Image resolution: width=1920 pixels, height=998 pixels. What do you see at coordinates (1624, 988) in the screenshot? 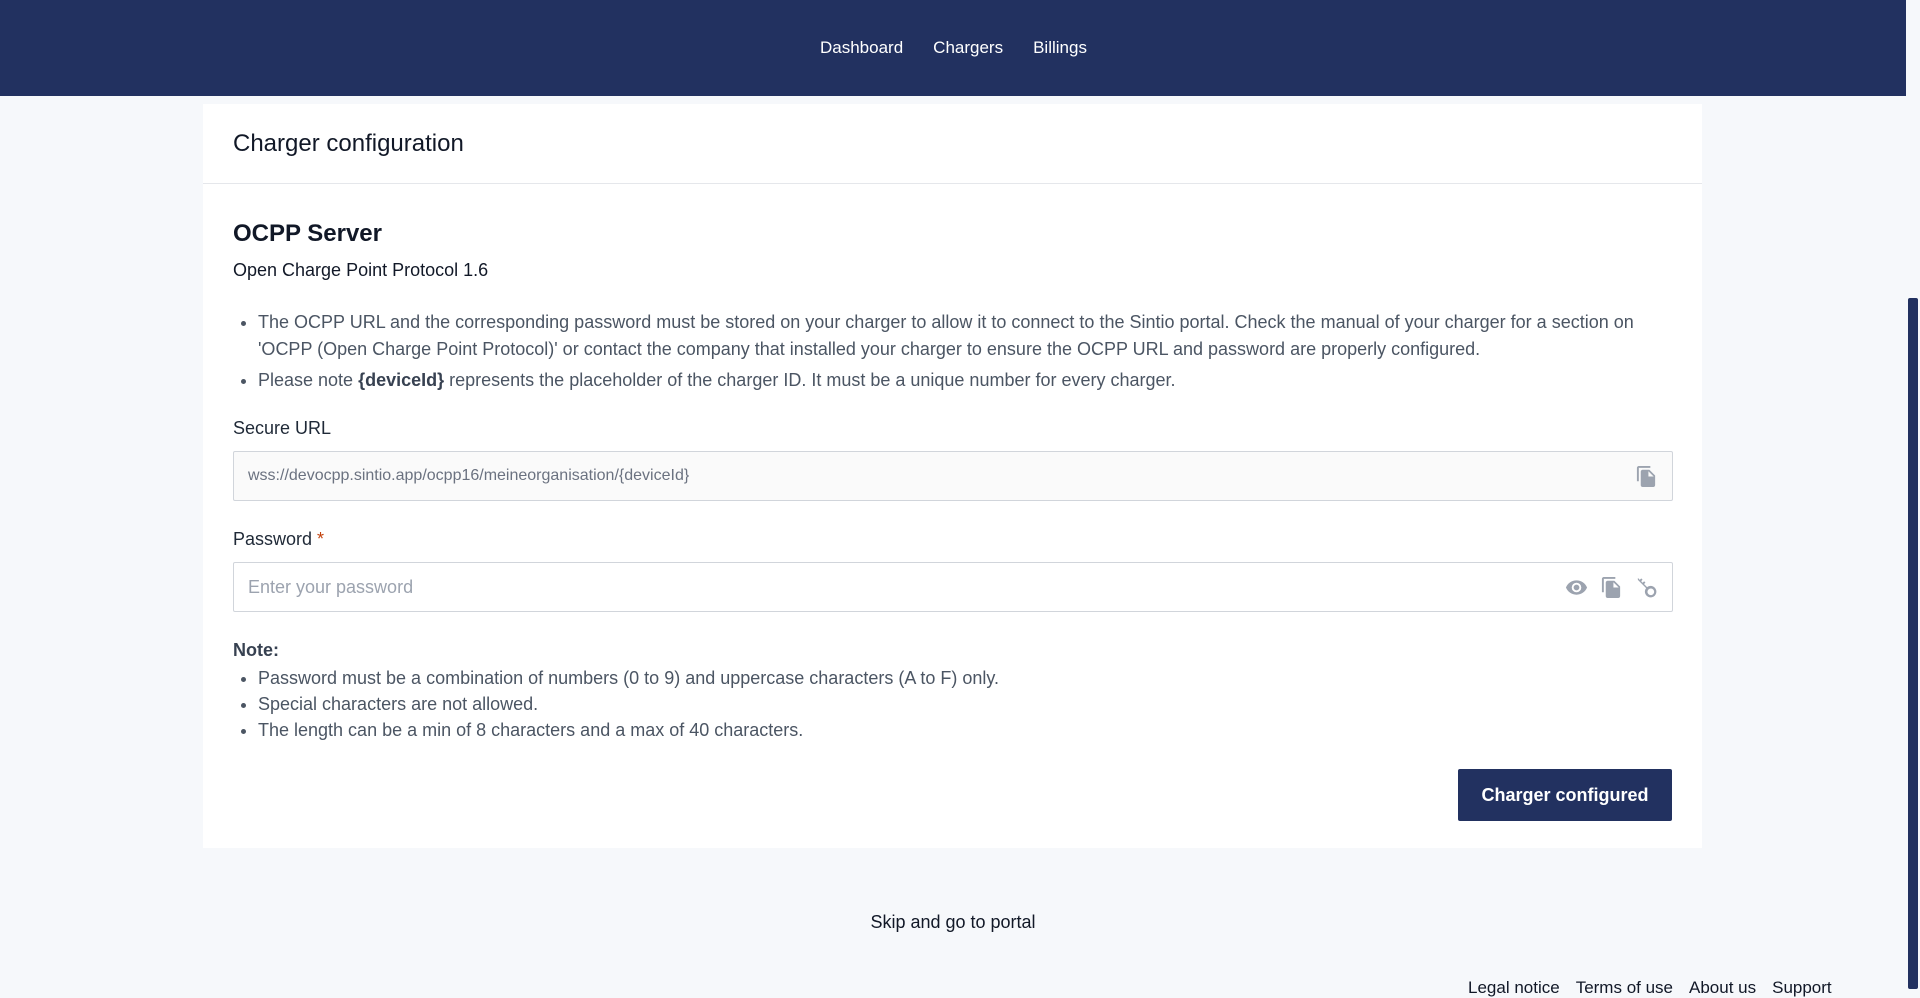
I see `footer-terms-of-use: Terms of use` at bounding box center [1624, 988].